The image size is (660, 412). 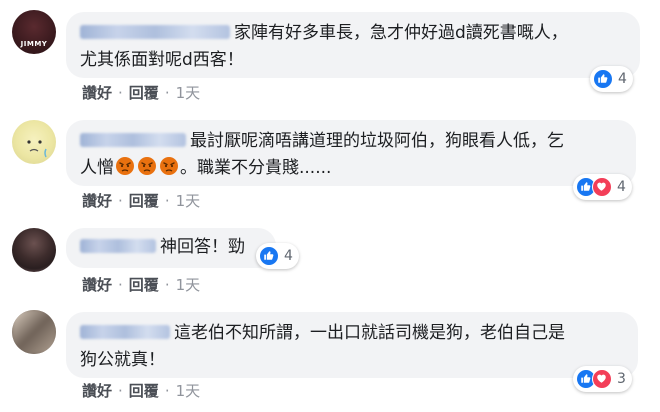 I want to click on comment-bubble: 神回答！勁, so click(x=171, y=248).